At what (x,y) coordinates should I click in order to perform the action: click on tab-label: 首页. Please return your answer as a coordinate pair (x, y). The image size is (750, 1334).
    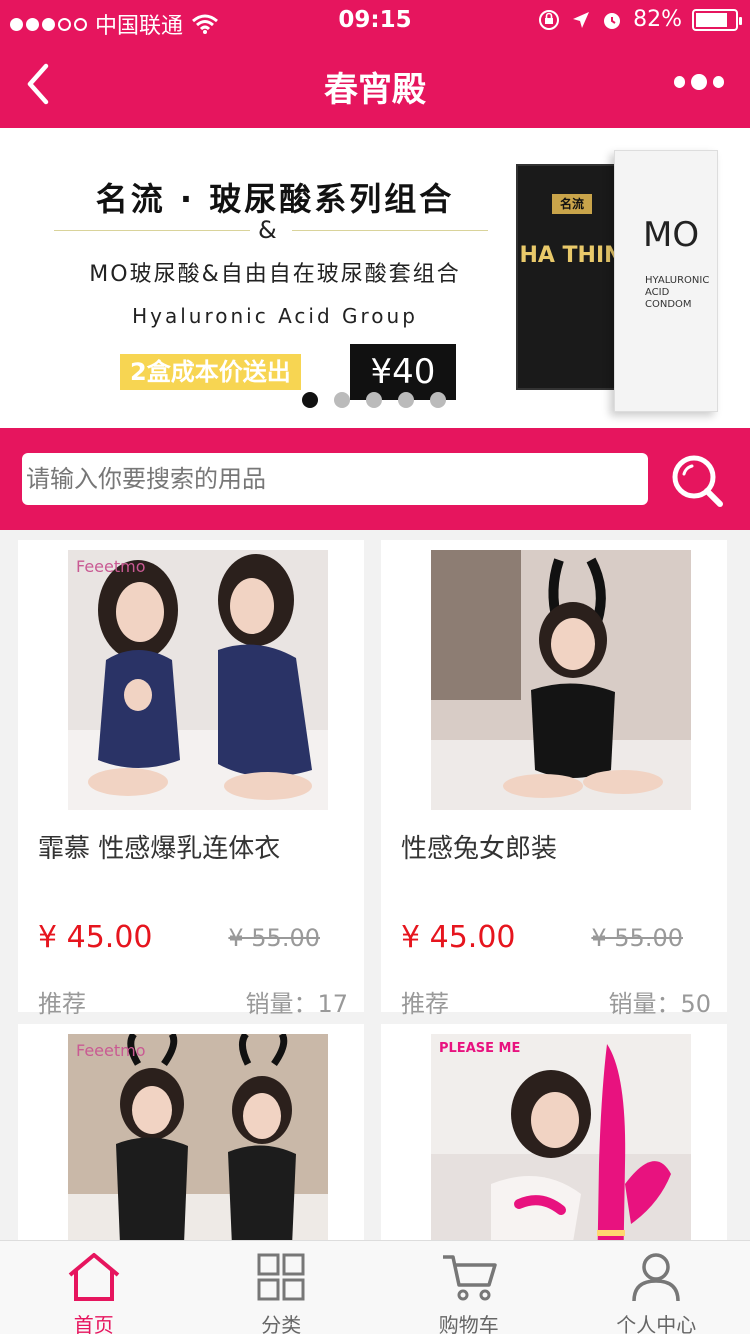
    Looking at the image, I should click on (93, 1323).